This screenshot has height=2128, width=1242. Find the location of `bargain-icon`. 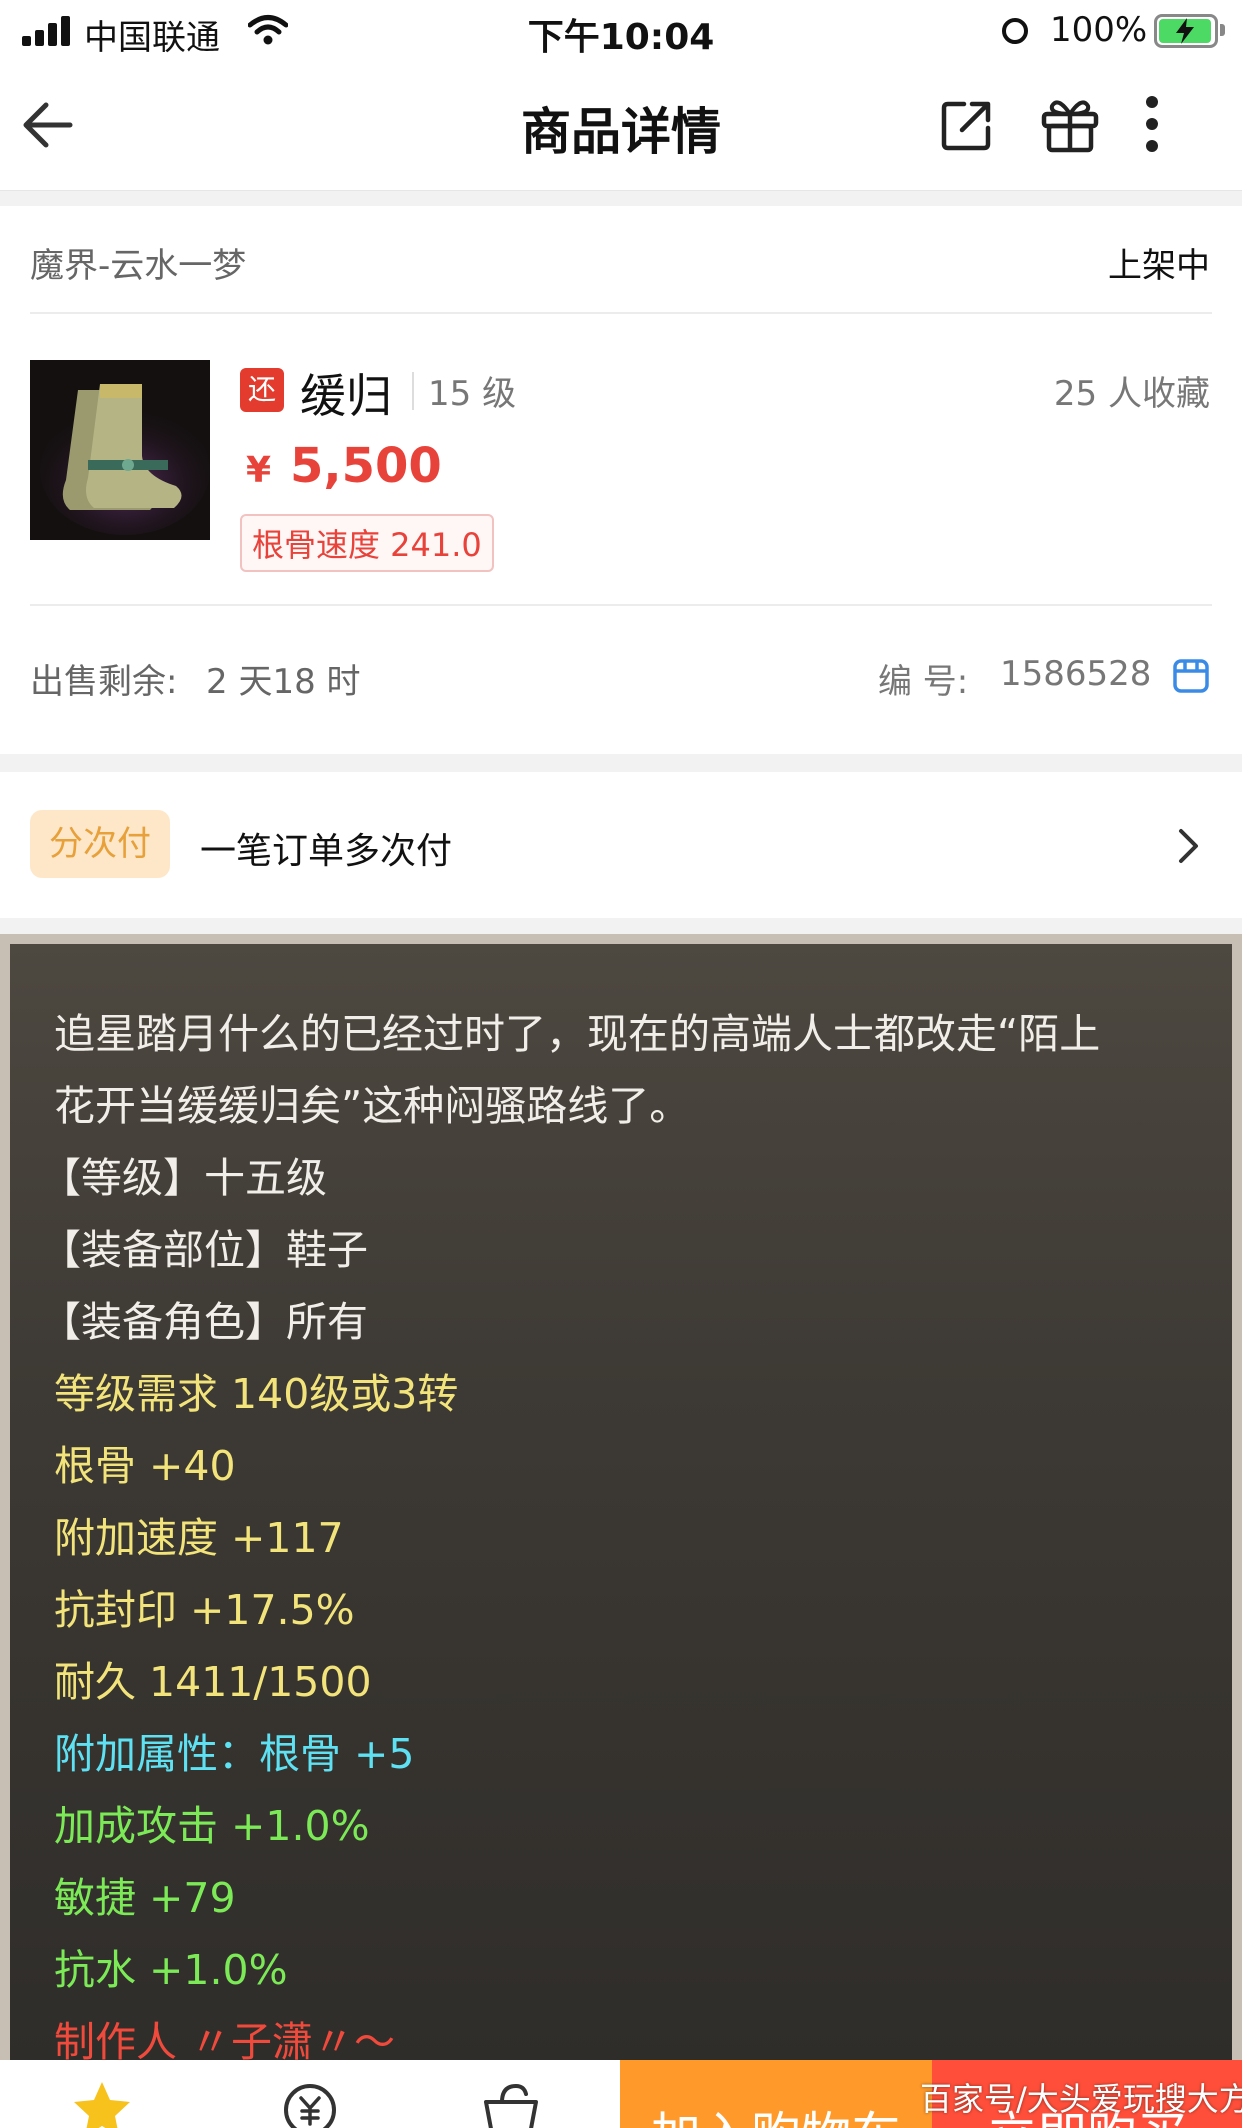

bargain-icon is located at coordinates (310, 2104).